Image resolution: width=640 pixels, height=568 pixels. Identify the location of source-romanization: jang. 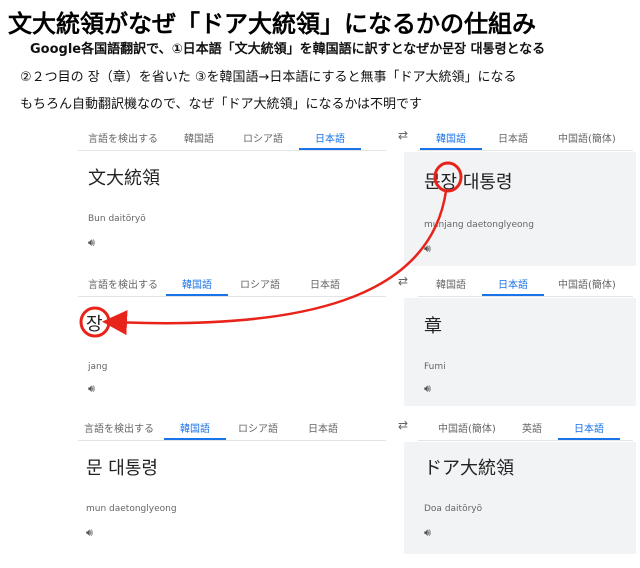
(98, 367).